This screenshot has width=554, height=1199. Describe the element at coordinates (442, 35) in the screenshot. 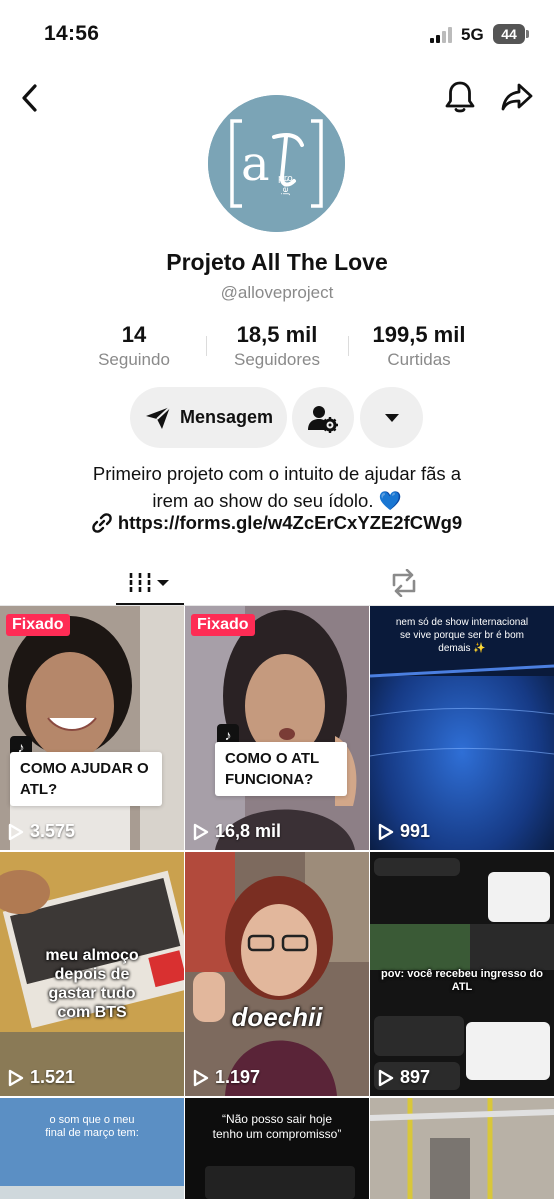

I see `signal-icon` at that location.